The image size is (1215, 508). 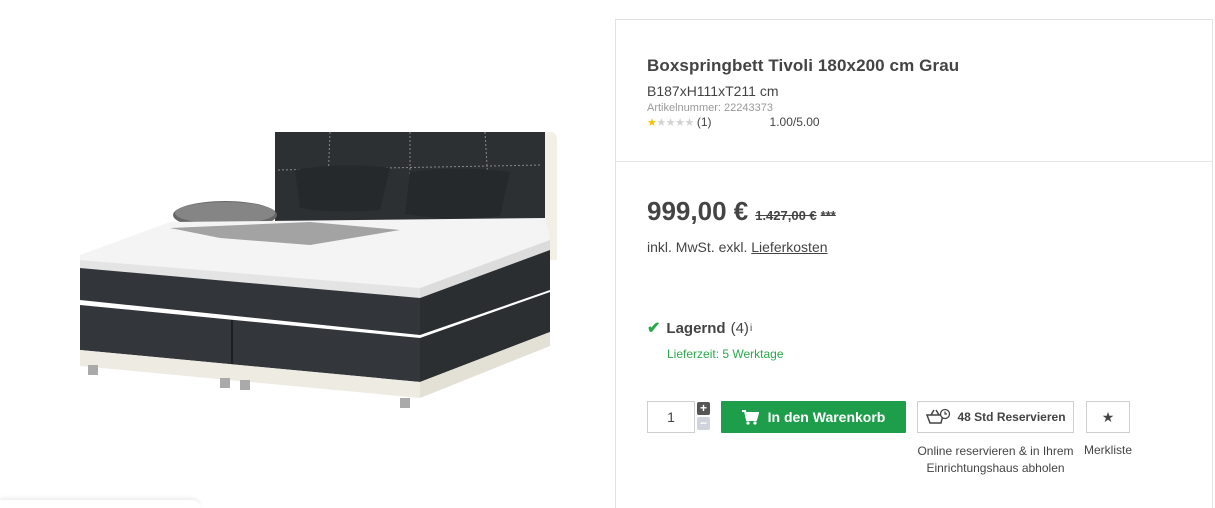 I want to click on price-row: 999,00 € 1.427,00 € ***, so click(x=929, y=211).